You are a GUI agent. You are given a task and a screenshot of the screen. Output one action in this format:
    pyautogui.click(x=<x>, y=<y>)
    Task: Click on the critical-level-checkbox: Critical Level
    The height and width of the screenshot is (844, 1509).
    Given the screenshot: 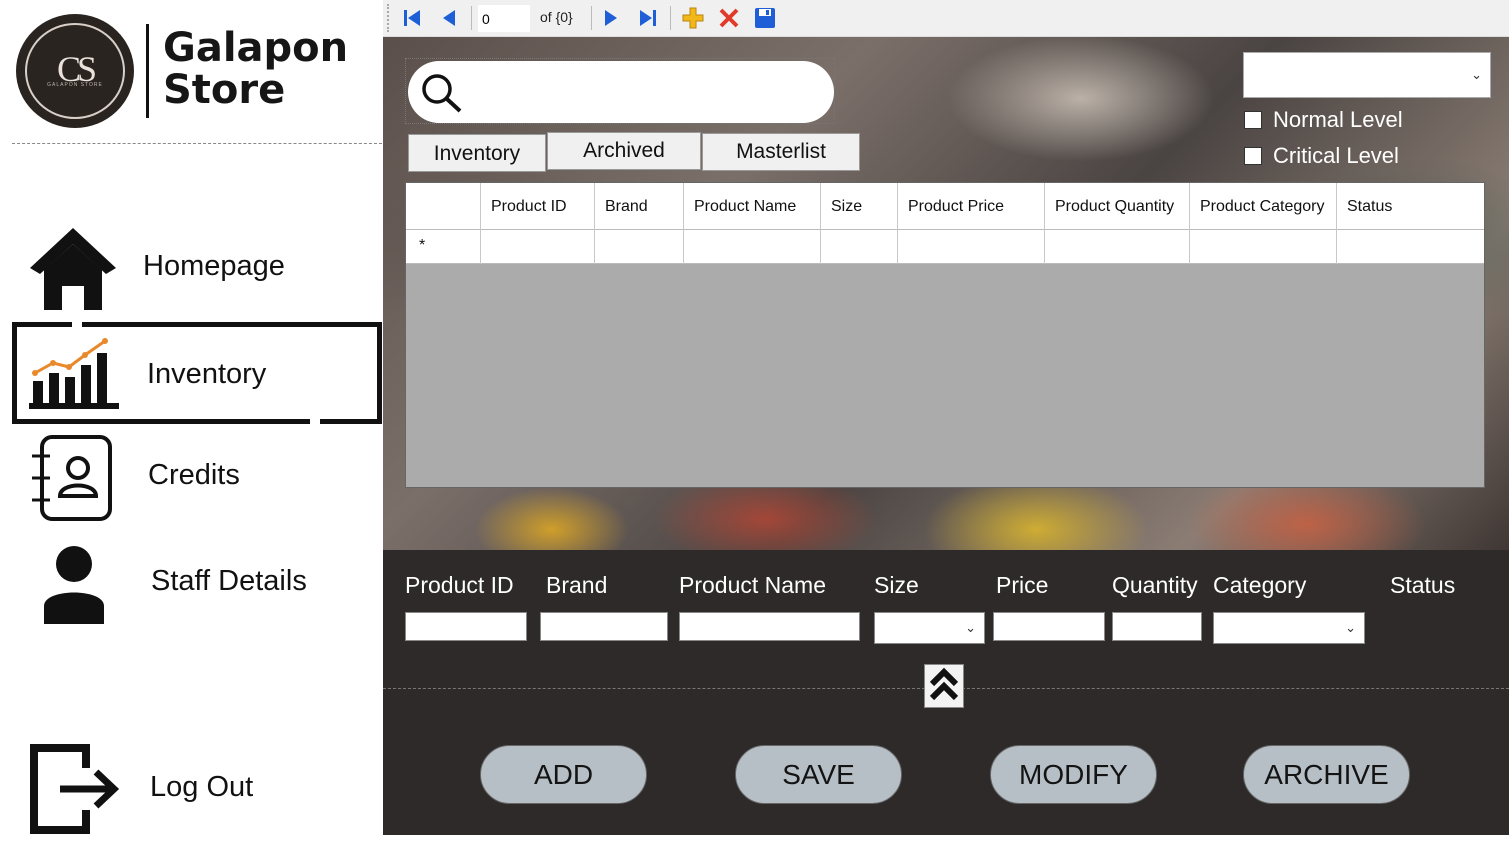 What is the action you would take?
    pyautogui.click(x=1321, y=156)
    